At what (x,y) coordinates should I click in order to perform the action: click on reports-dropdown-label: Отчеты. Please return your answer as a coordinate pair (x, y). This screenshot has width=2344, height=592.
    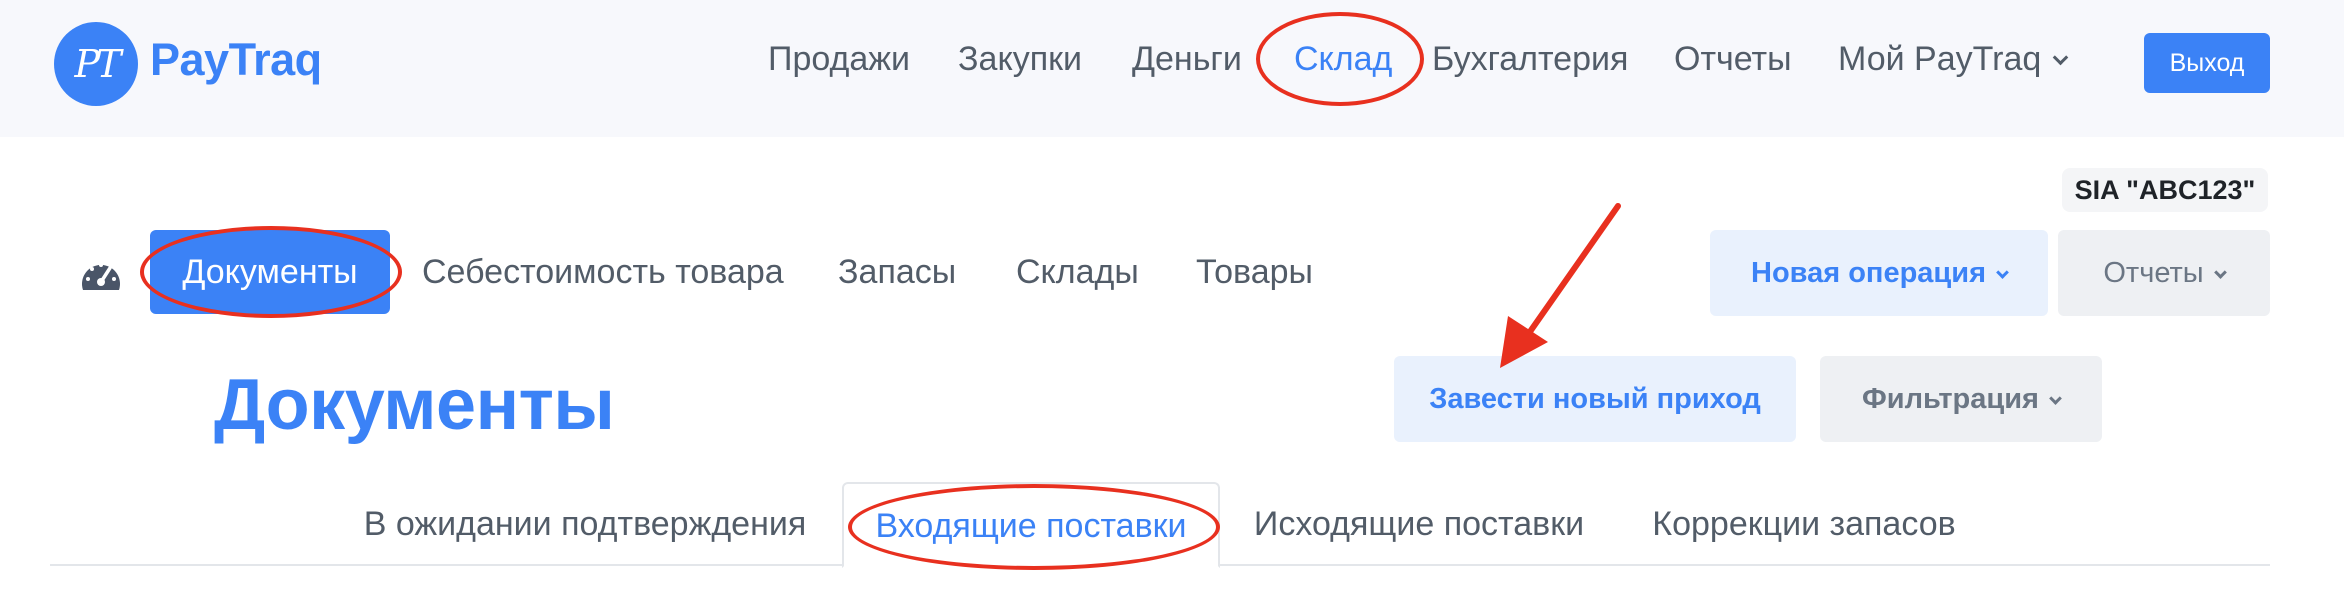
    Looking at the image, I should click on (2153, 273).